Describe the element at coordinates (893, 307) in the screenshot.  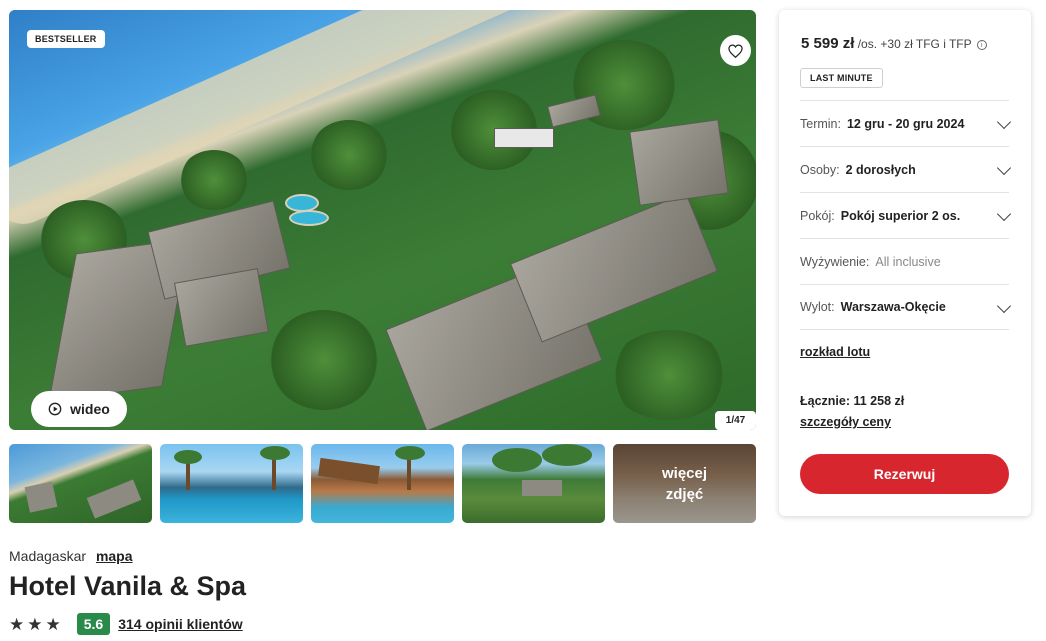
I see `row-departure-value: Warszawa-Okęcie` at that location.